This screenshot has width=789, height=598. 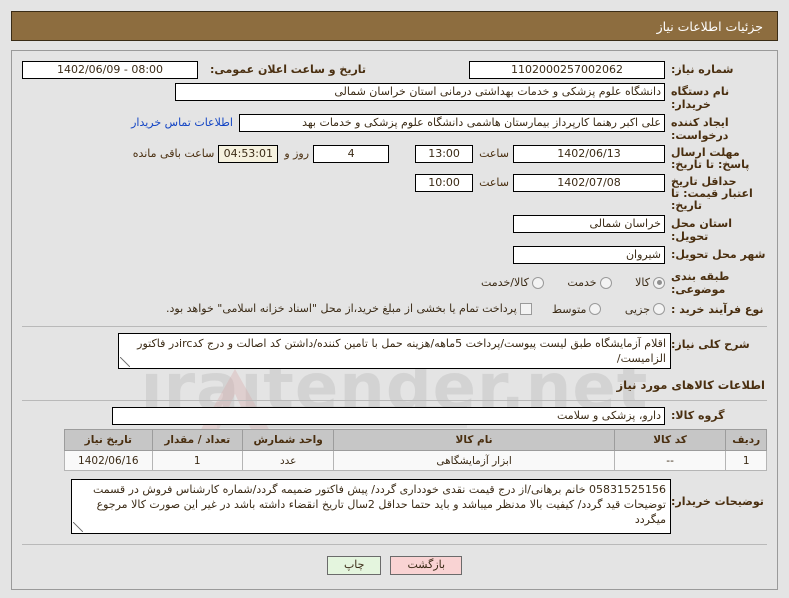 I want to click on deadline-label: مهلت ارسال پاسخ: تا تاریخ:, so click(x=710, y=158).